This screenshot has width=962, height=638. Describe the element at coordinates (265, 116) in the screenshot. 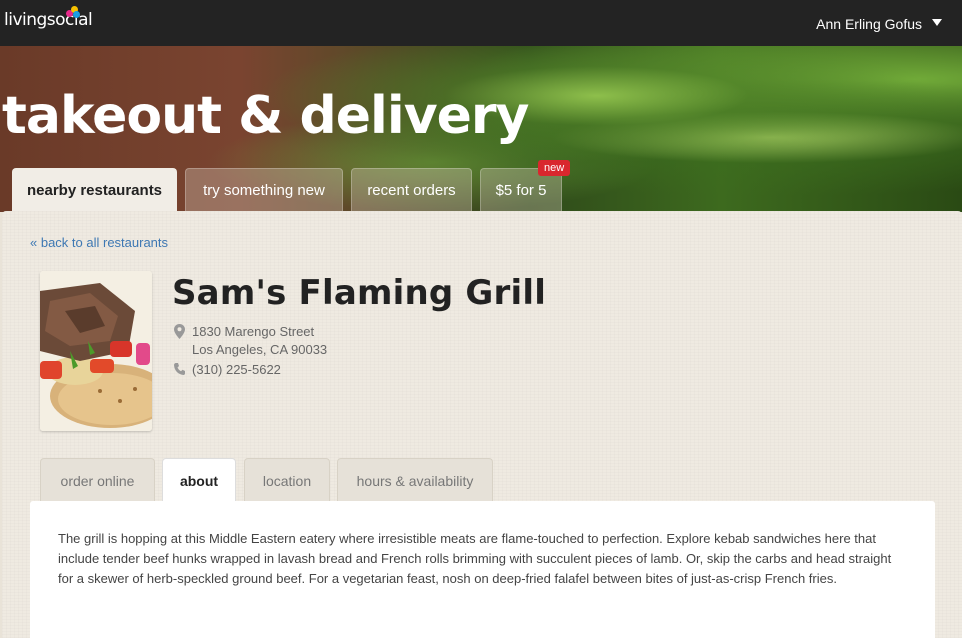

I see `page-title: takeout & delivery` at that location.